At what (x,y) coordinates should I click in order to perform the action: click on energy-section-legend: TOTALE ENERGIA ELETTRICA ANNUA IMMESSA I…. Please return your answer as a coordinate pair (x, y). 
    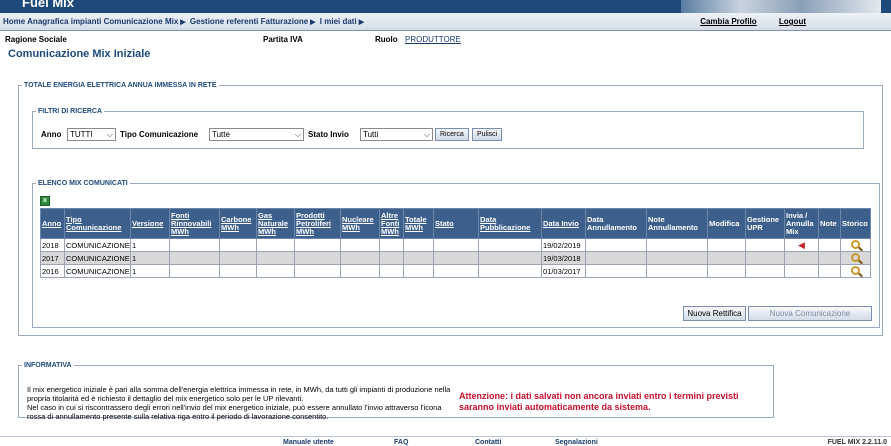
    Looking at the image, I should click on (120, 85).